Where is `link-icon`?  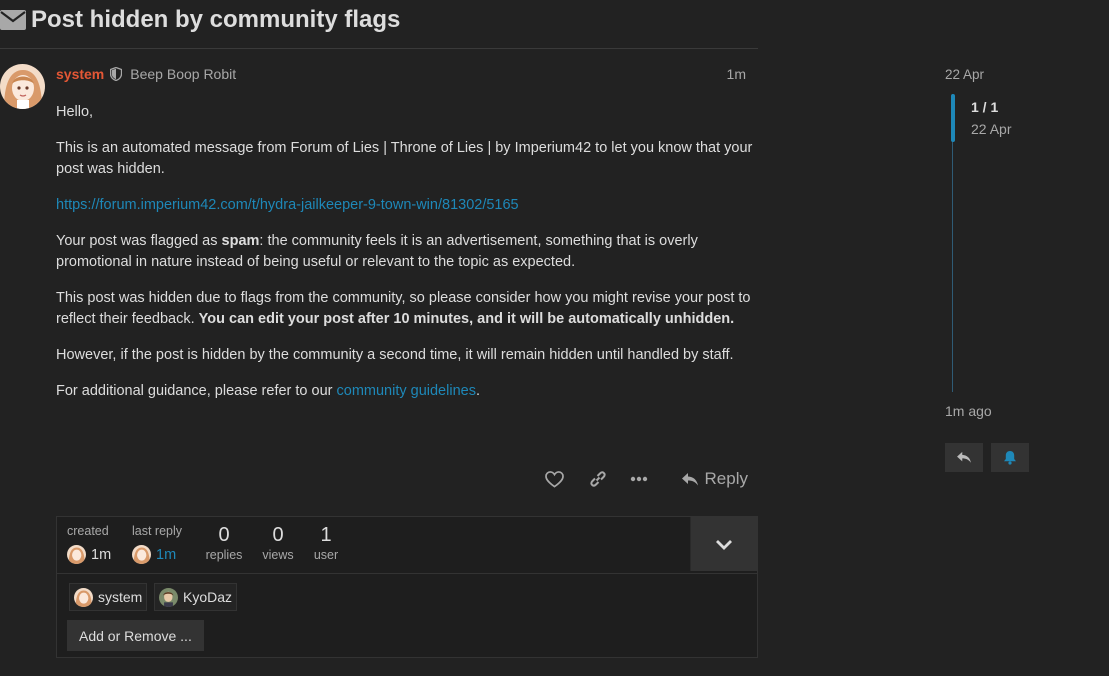
link-icon is located at coordinates (598, 479).